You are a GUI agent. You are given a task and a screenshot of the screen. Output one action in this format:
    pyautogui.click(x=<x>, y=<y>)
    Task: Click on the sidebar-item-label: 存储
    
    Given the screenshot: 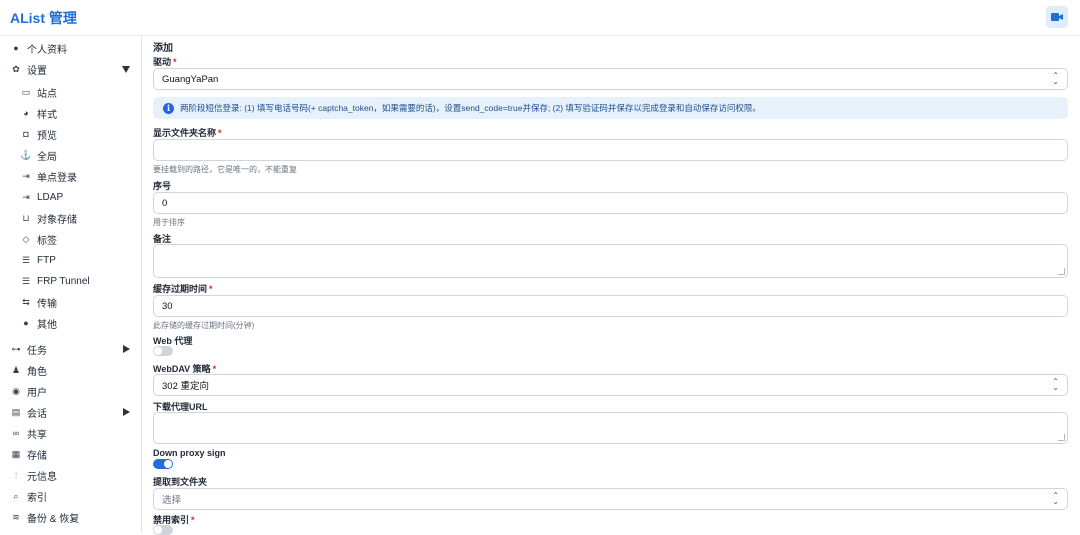 What is the action you would take?
    pyautogui.click(x=37, y=456)
    